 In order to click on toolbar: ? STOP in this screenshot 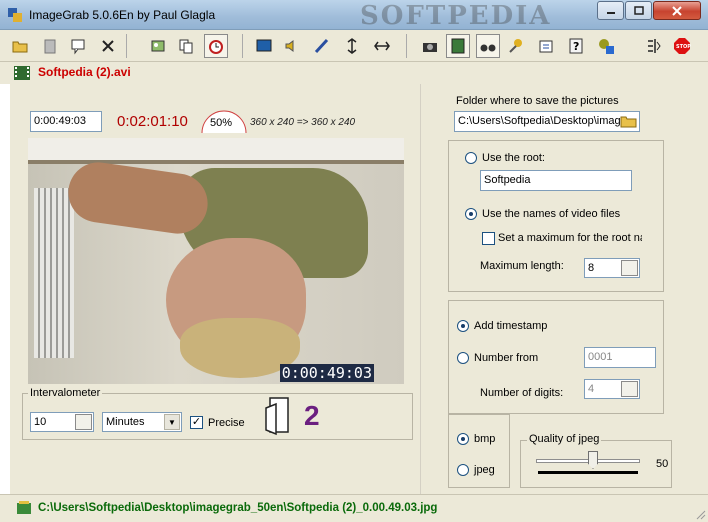, I will do `click(354, 46)`.